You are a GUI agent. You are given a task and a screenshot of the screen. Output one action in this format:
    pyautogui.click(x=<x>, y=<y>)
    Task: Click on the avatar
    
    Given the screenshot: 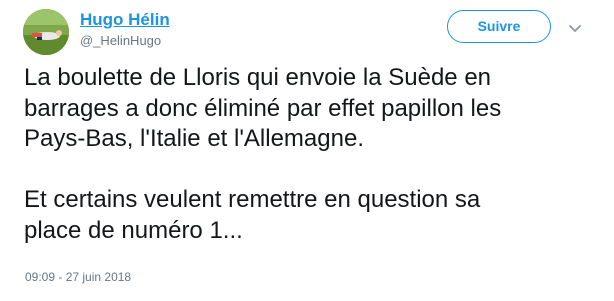 What is the action you would take?
    pyautogui.click(x=46, y=32)
    